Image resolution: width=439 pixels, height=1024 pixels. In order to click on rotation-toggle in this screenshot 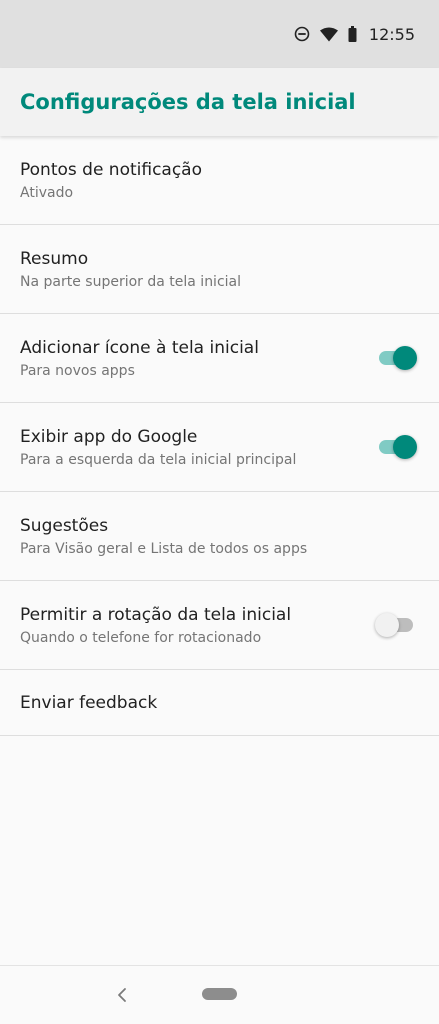, I will do `click(395, 625)`.